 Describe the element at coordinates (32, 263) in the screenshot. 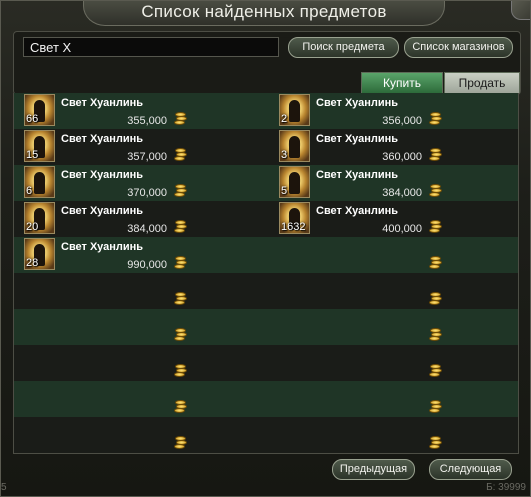

I see `item-quantity: 28` at that location.